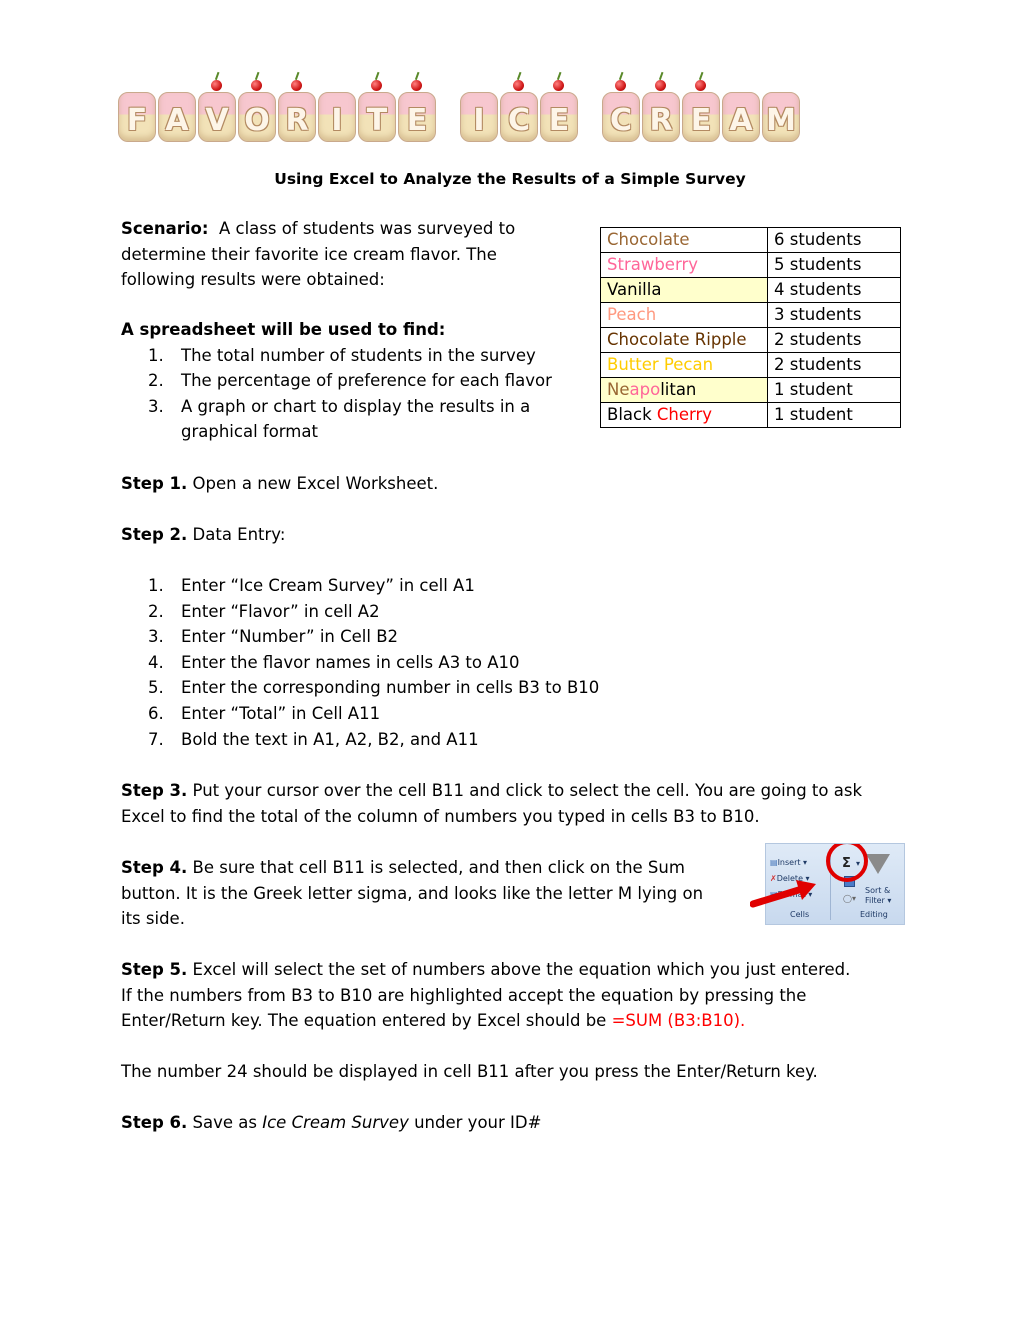  What do you see at coordinates (253, 280) in the screenshot?
I see `scenario-text: following results were obtained:` at bounding box center [253, 280].